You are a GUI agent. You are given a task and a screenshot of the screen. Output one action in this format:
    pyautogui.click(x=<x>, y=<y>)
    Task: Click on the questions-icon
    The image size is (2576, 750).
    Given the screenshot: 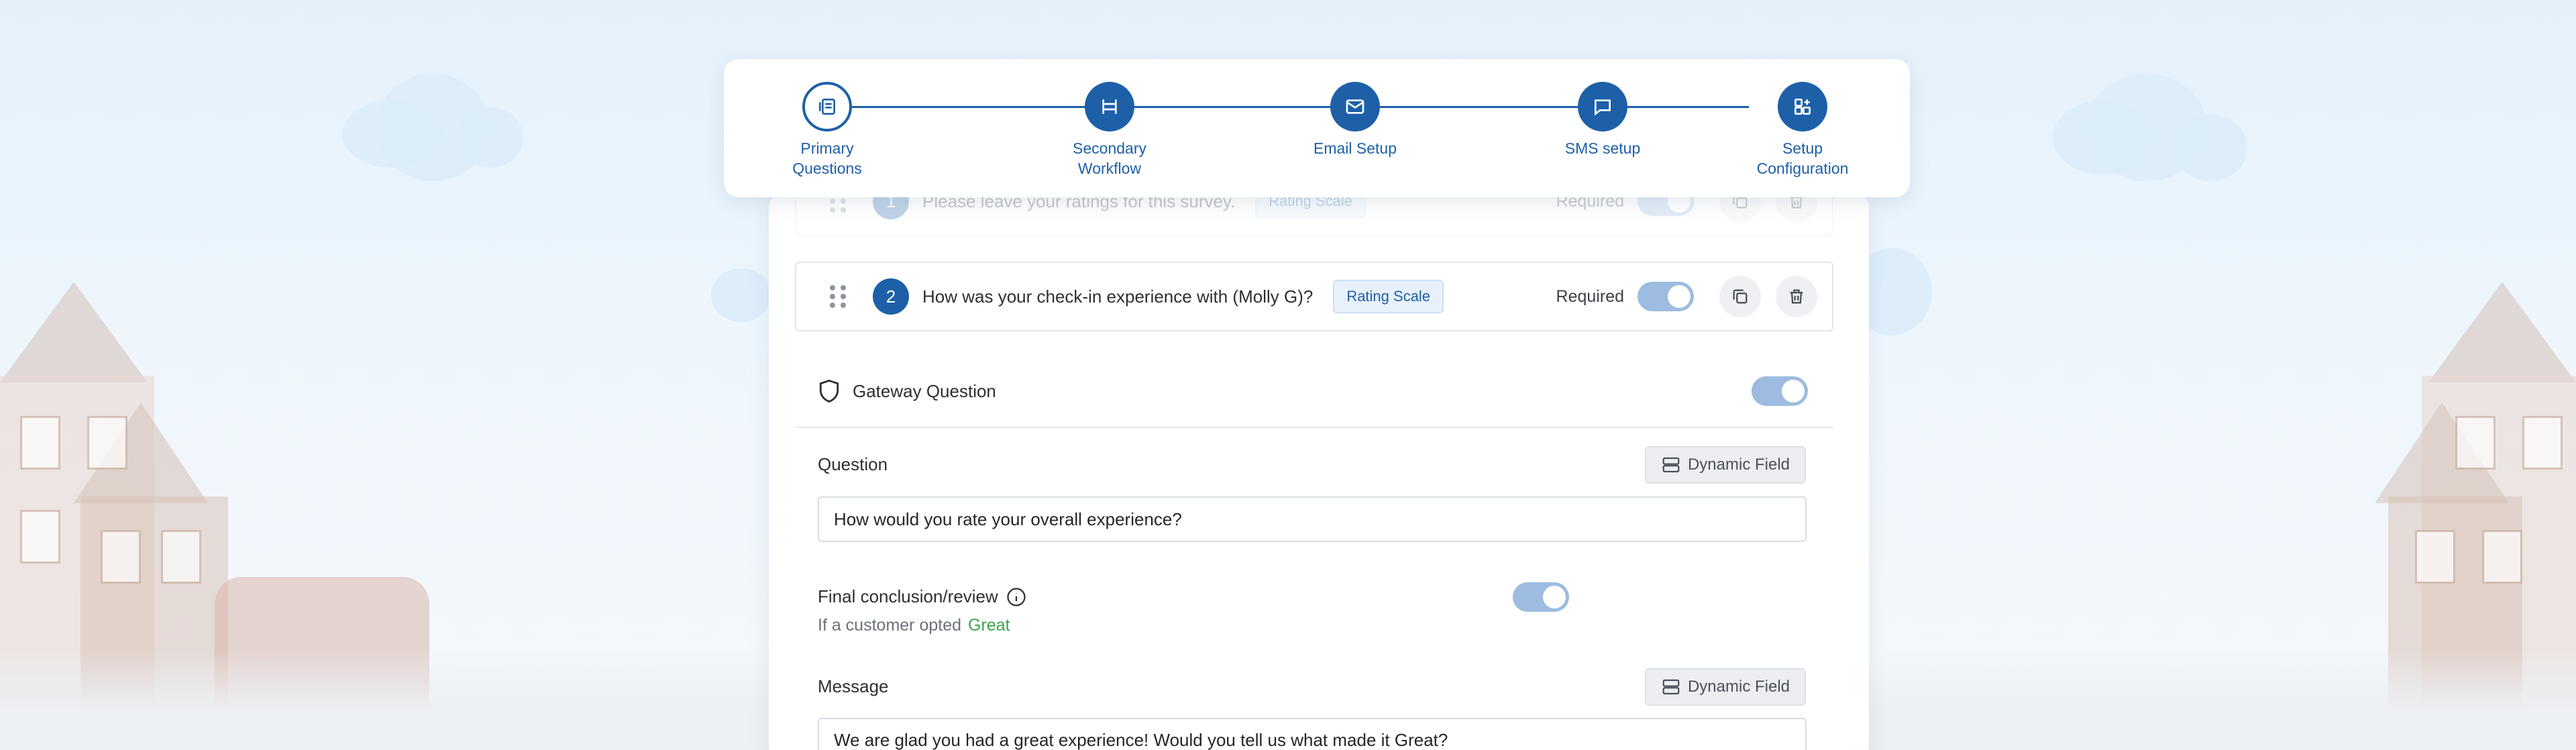 What is the action you would take?
    pyautogui.click(x=827, y=107)
    